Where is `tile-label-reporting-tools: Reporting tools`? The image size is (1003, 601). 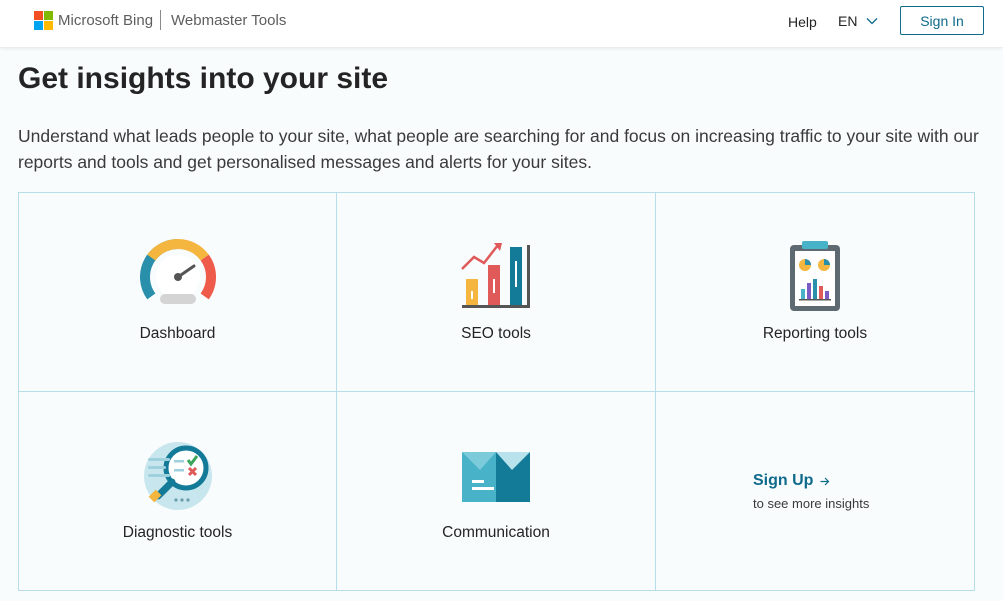 tile-label-reporting-tools: Reporting tools is located at coordinates (815, 333).